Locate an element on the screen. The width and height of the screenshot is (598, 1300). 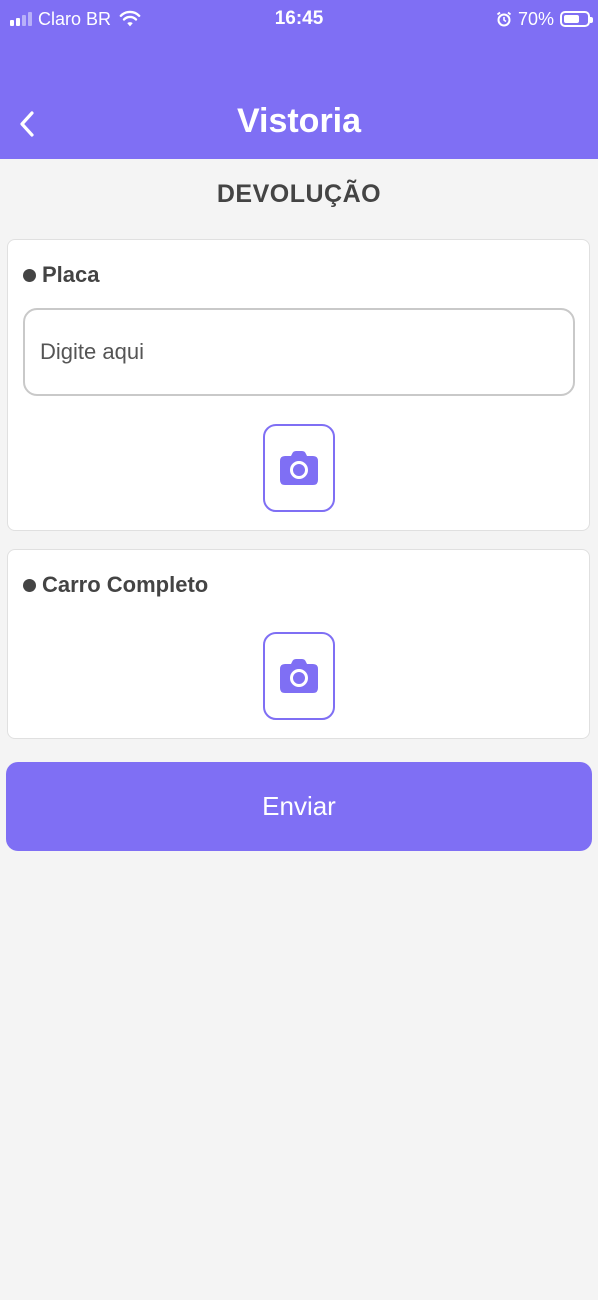
alarm-icon is located at coordinates (504, 19).